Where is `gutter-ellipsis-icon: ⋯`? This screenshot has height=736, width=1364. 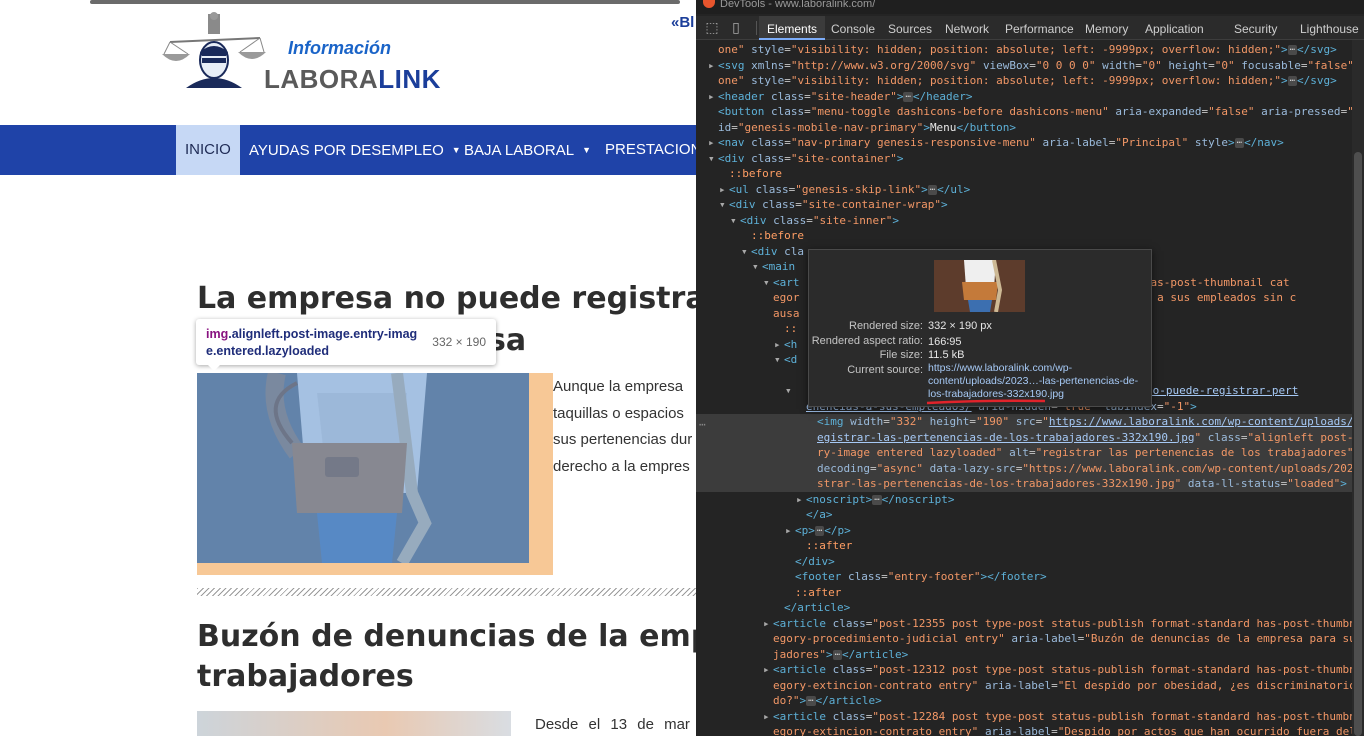 gutter-ellipsis-icon: ⋯ is located at coordinates (702, 424).